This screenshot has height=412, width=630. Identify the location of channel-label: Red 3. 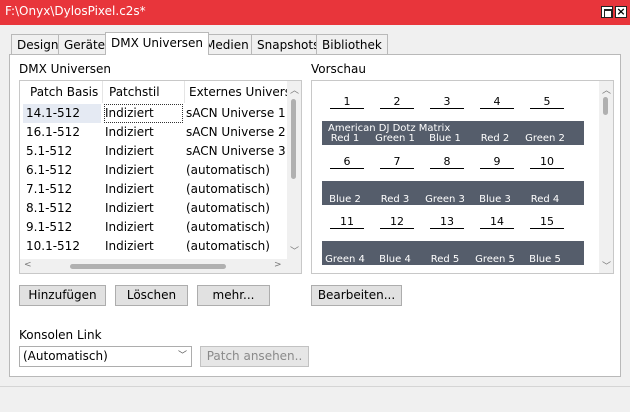
(395, 199).